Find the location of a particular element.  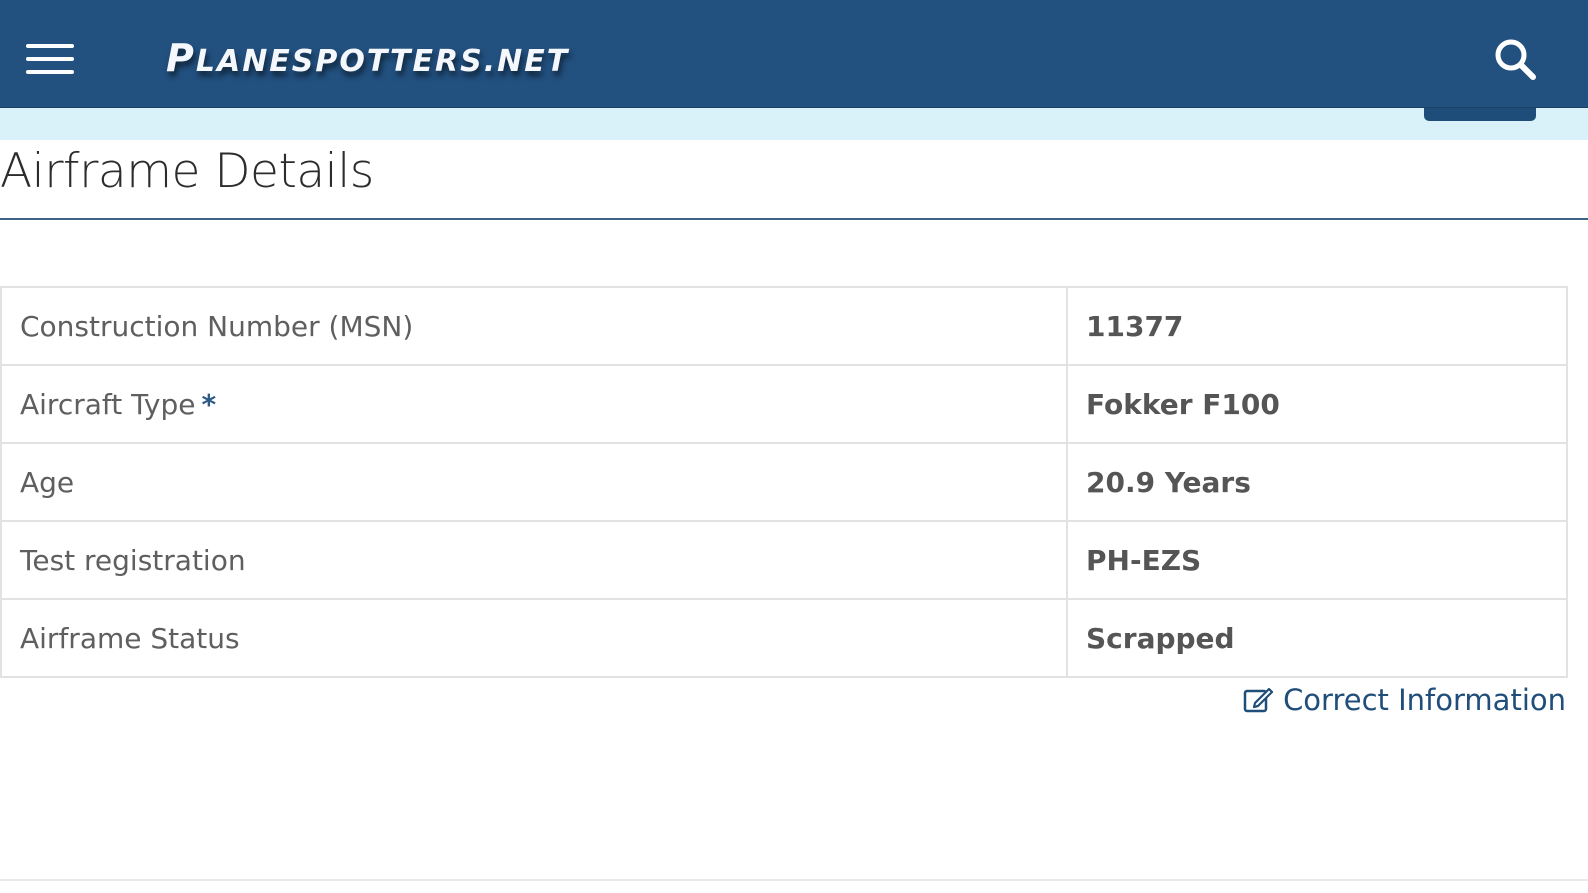

search-icon is located at coordinates (1515, 59).